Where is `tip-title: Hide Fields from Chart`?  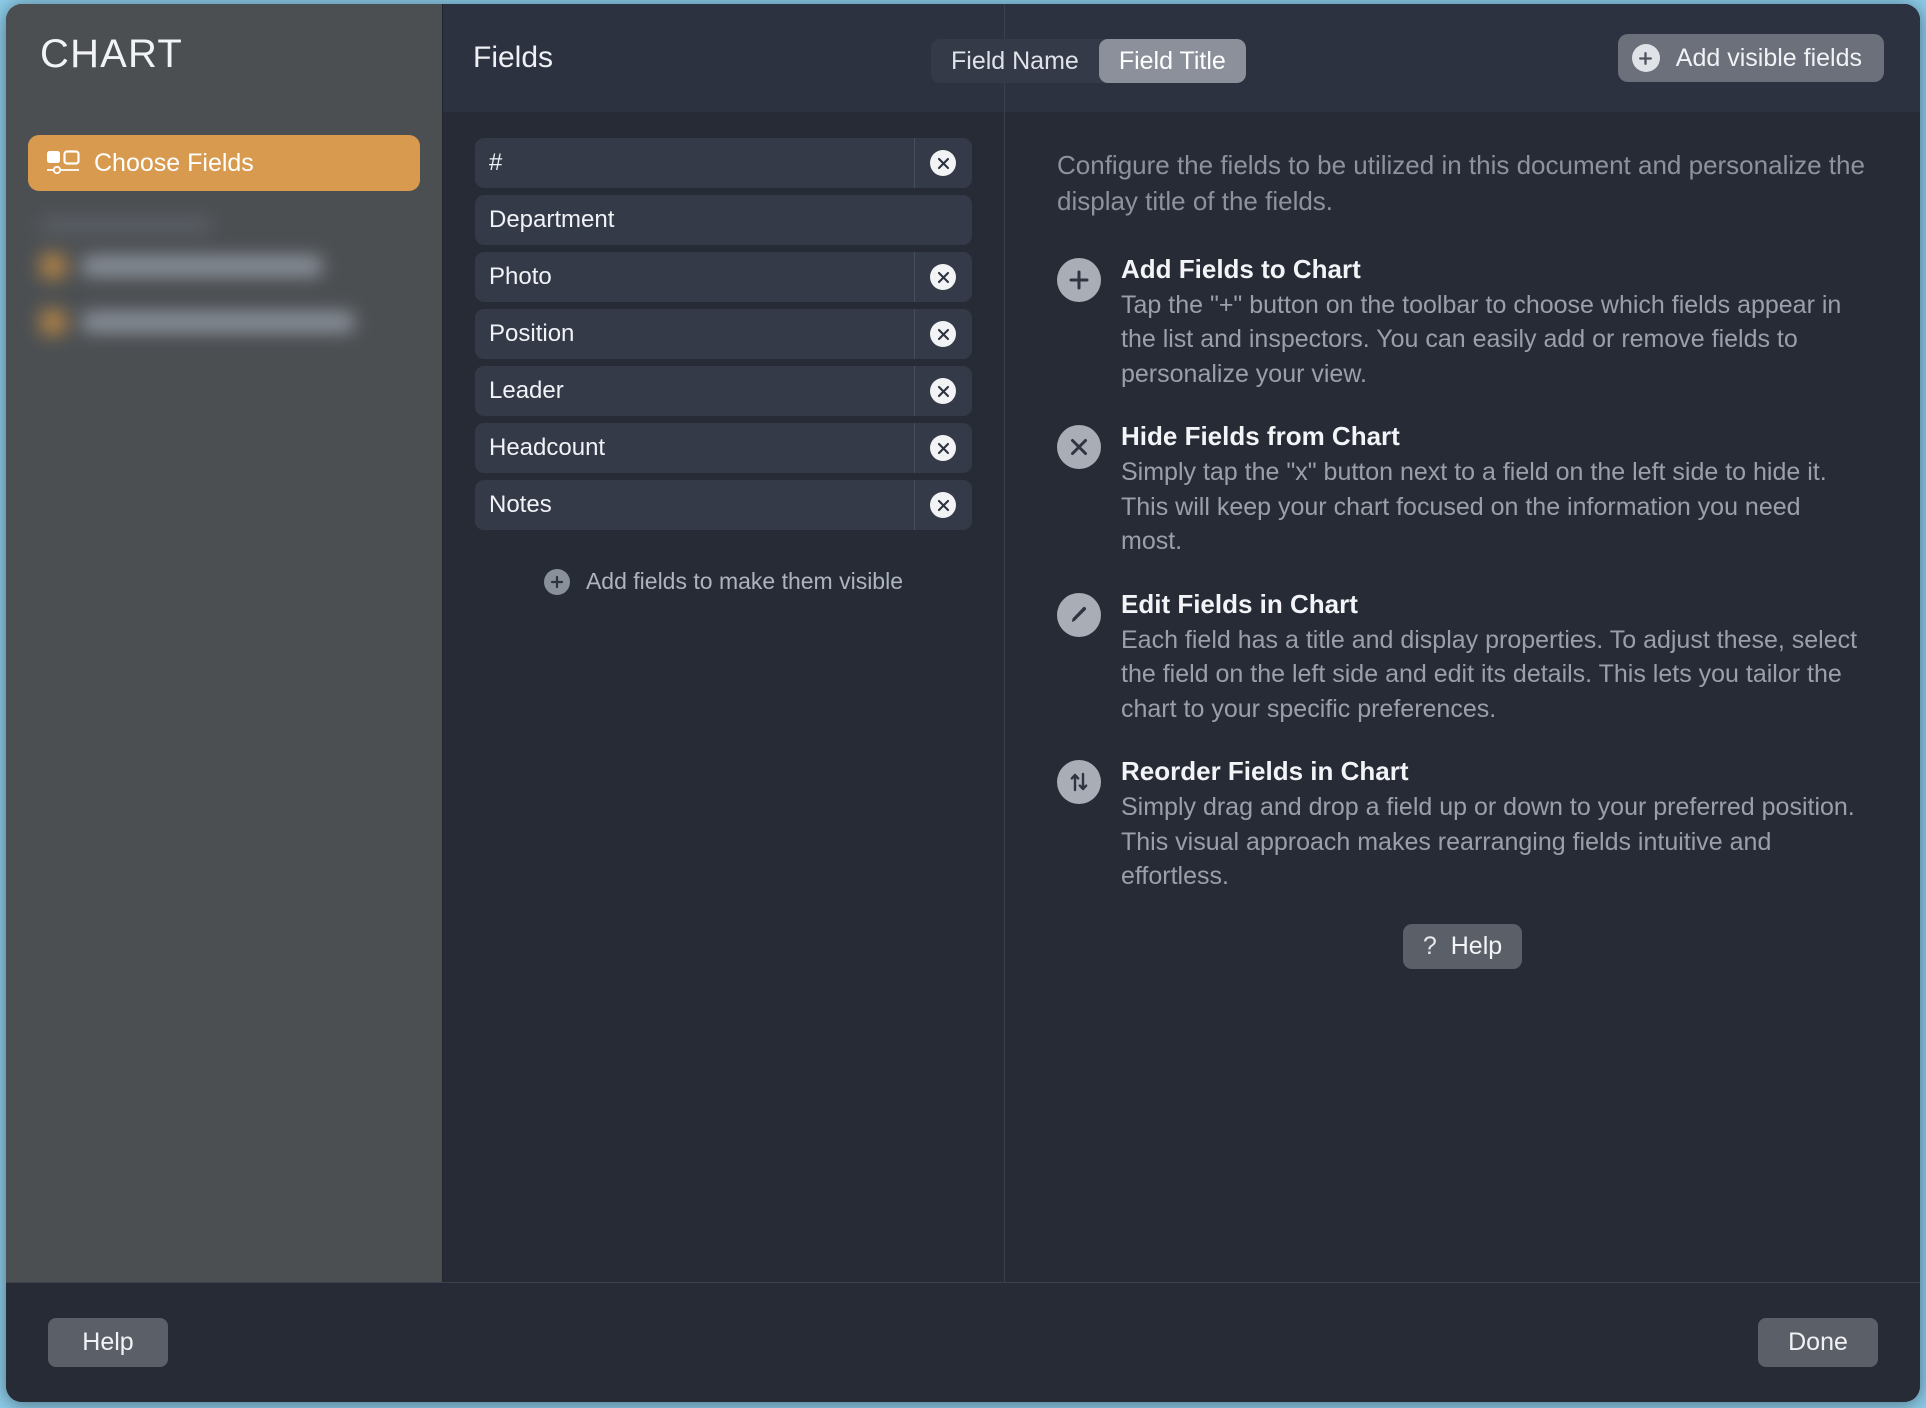 tip-title: Hide Fields from Chart is located at coordinates (1260, 436).